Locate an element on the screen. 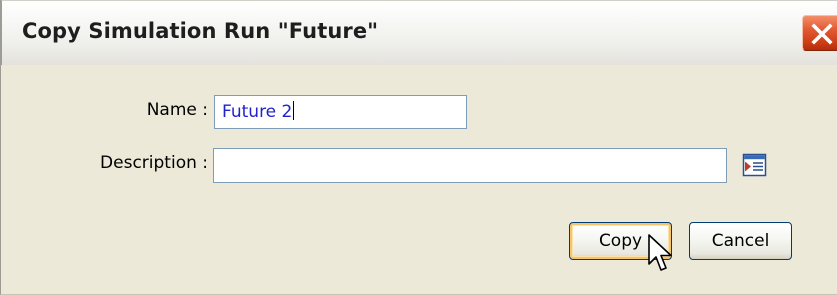  cancel-button: Cancel is located at coordinates (740, 241).